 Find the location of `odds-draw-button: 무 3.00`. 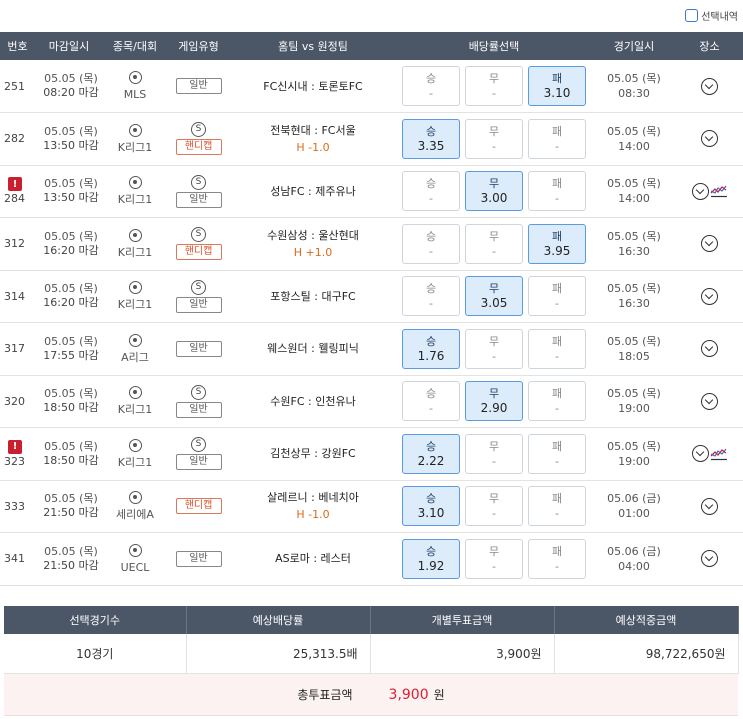

odds-draw-button: 무 3.00 is located at coordinates (494, 191).